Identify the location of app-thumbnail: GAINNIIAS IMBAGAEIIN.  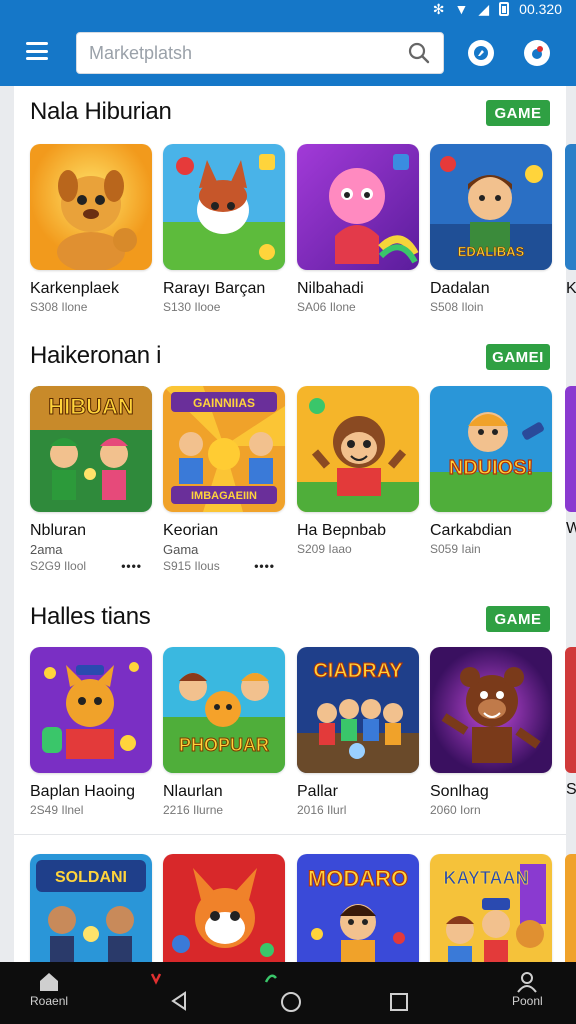
(224, 449).